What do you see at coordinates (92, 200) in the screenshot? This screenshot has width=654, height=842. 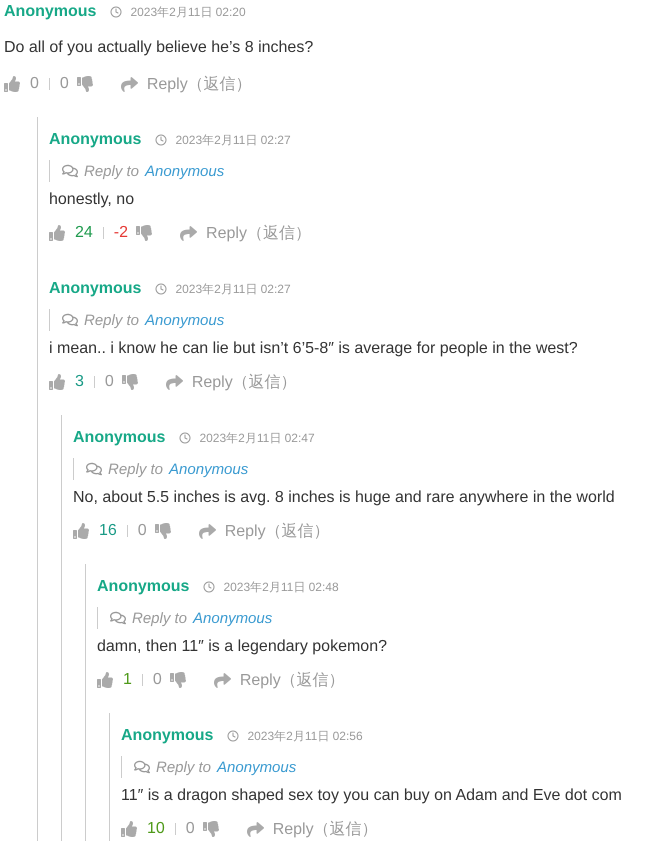 I see `comment-body: honestly, no` at bounding box center [92, 200].